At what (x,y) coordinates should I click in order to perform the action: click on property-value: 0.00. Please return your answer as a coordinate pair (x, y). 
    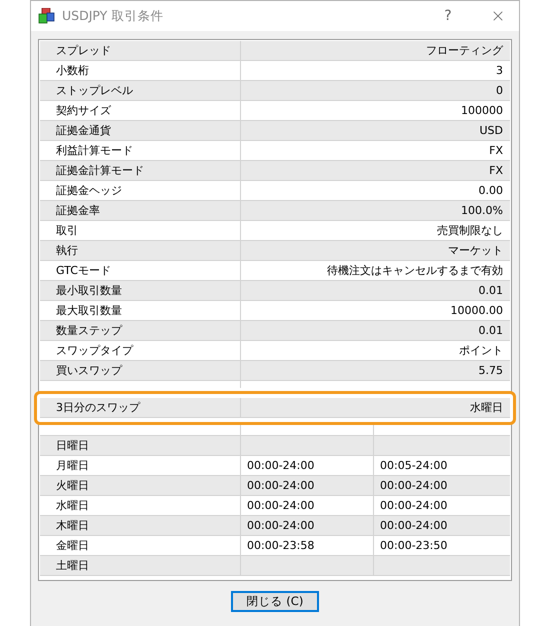
    Looking at the image, I should click on (375, 190).